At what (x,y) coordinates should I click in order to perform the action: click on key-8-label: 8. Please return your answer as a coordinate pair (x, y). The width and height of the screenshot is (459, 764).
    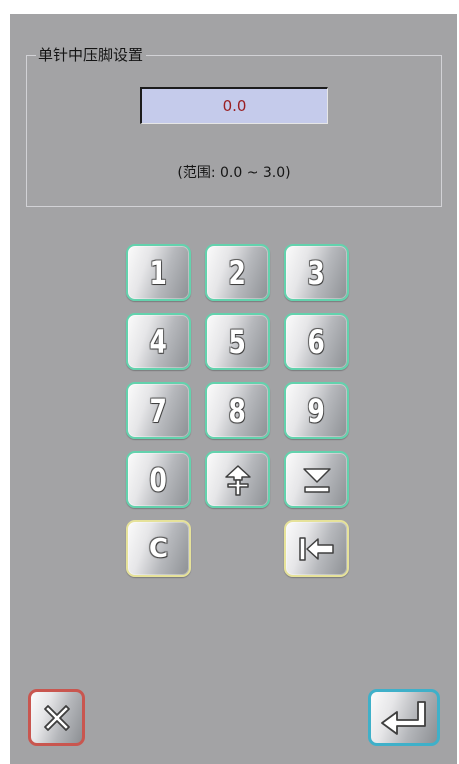
    Looking at the image, I should click on (237, 410).